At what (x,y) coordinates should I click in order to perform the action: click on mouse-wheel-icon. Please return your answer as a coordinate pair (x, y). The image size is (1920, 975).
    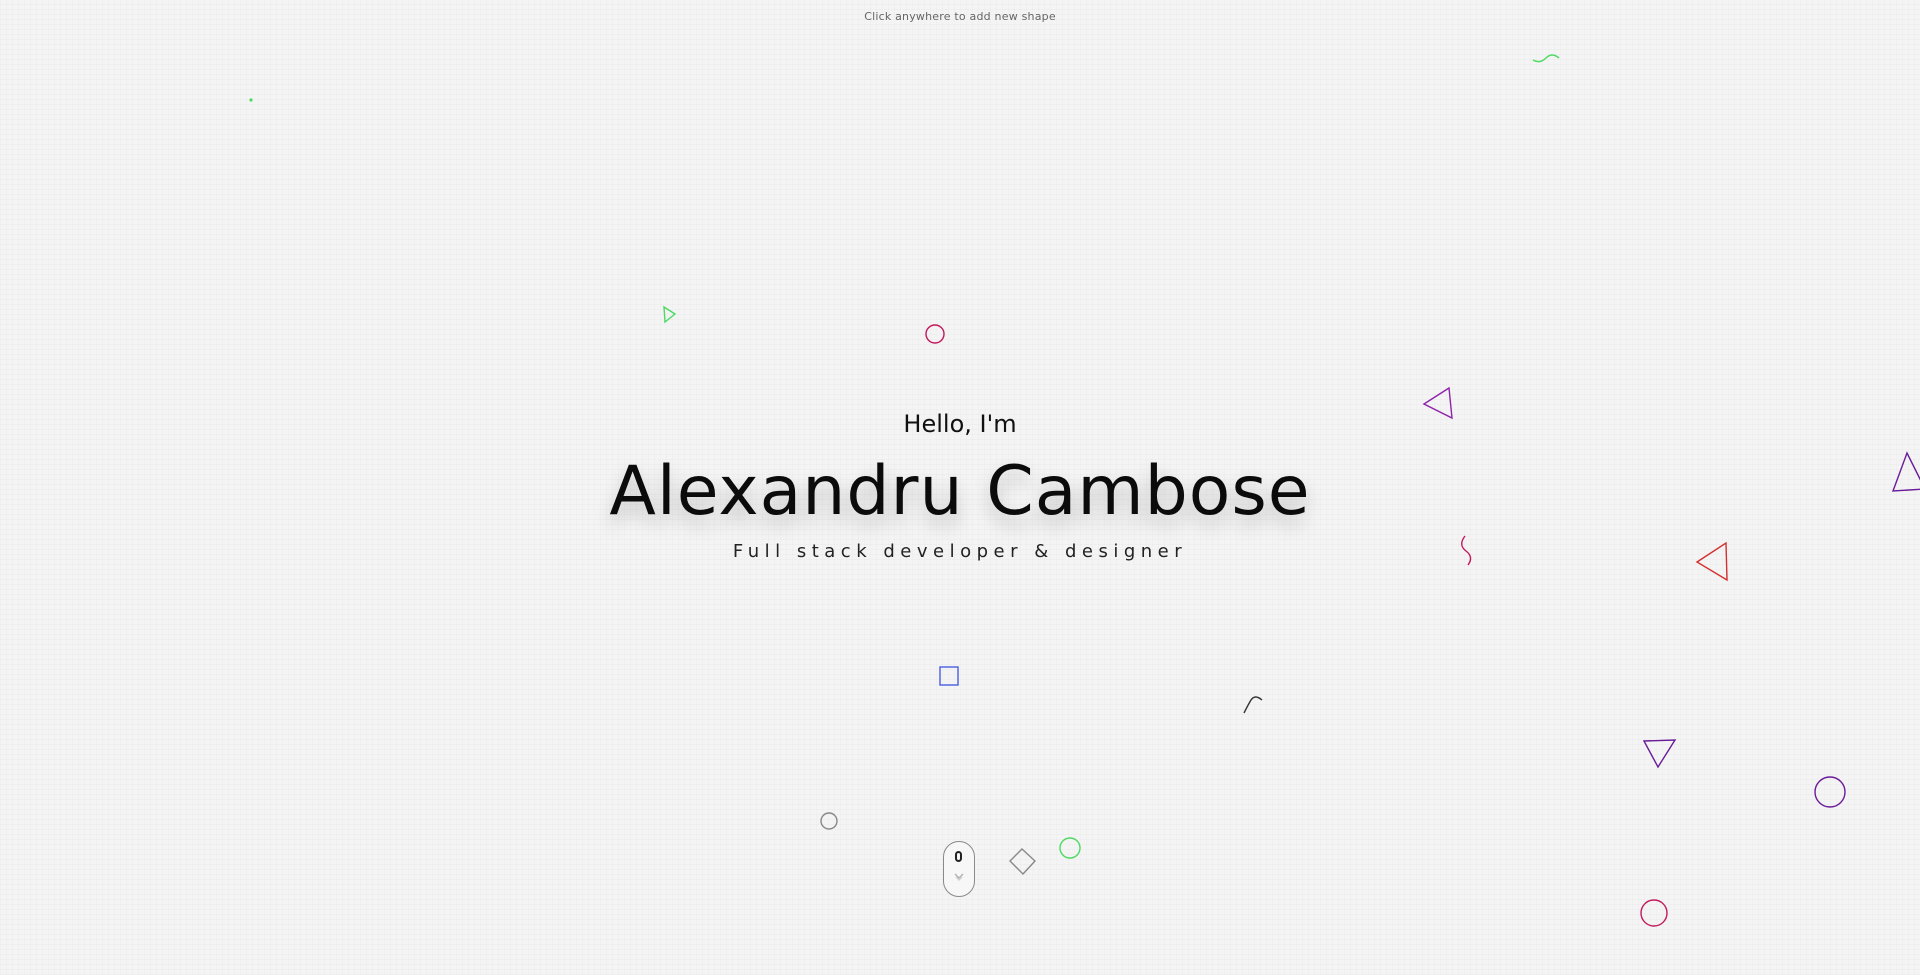
    Looking at the image, I should click on (958, 856).